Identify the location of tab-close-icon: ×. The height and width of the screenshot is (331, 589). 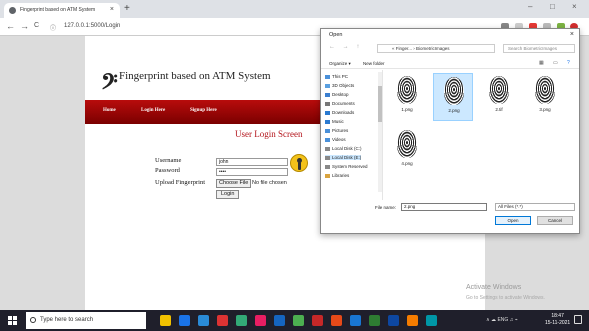
(112, 9).